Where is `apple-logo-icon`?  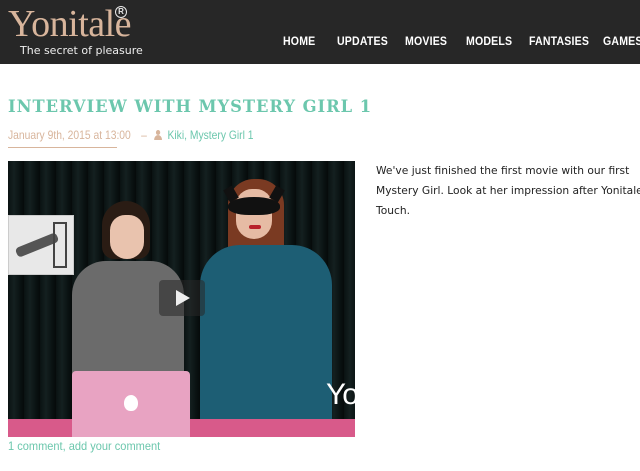 apple-logo-icon is located at coordinates (131, 403).